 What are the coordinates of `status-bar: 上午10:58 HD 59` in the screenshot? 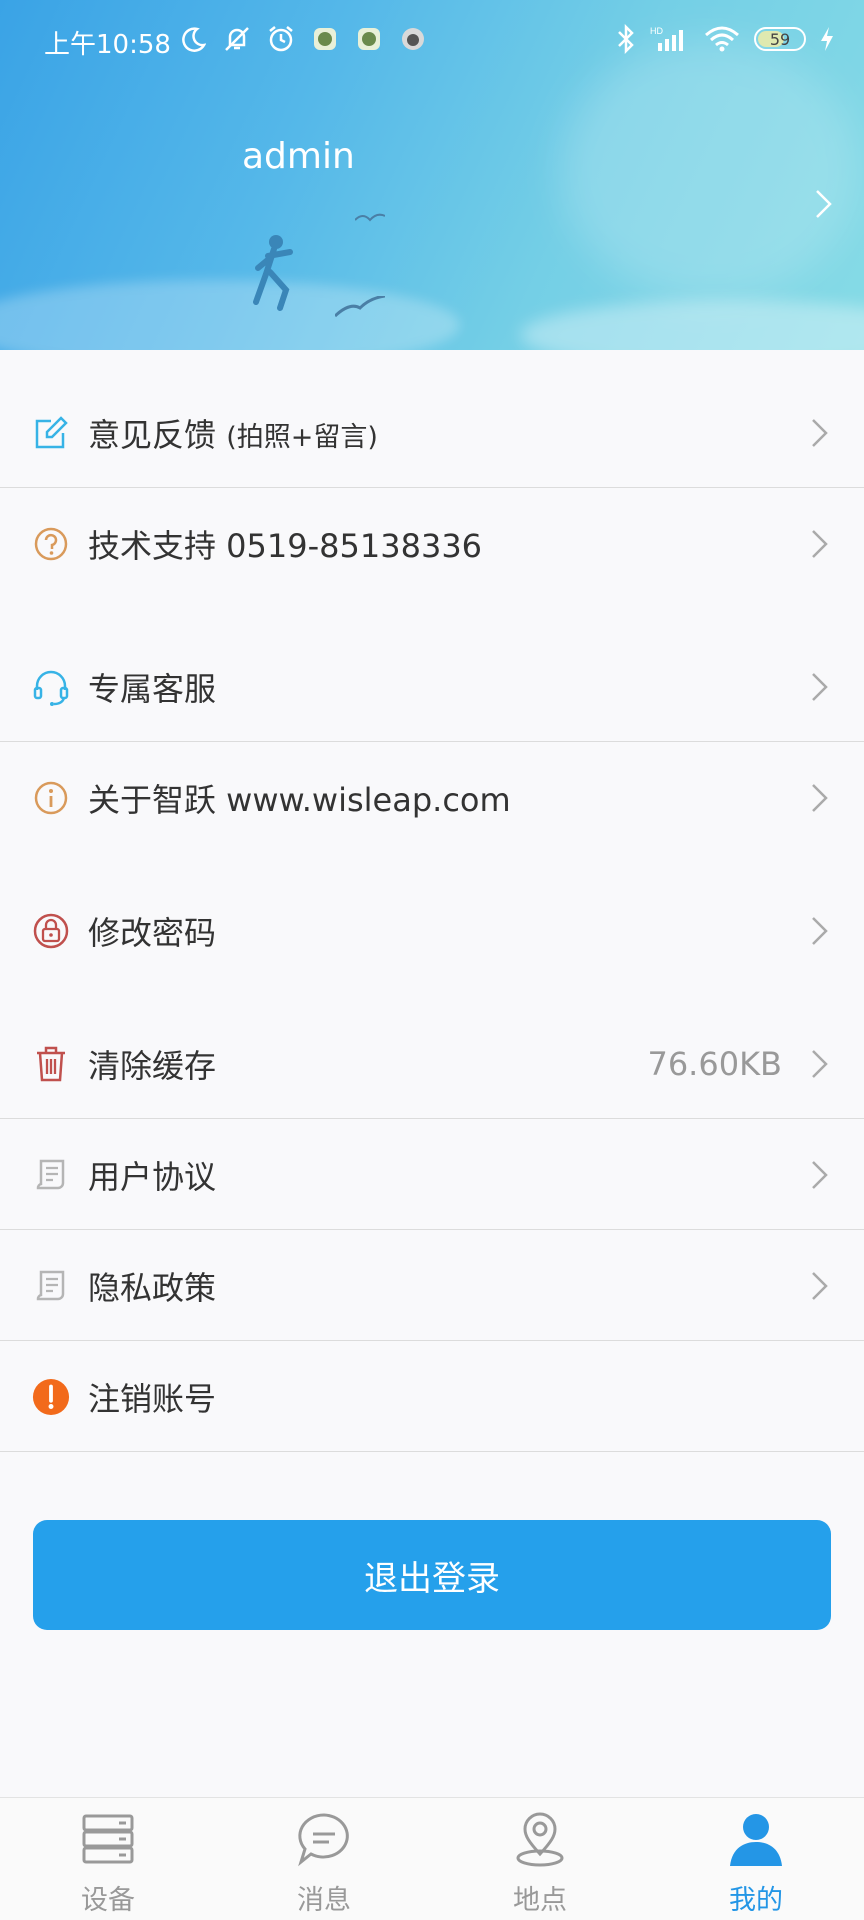 It's located at (432, 42).